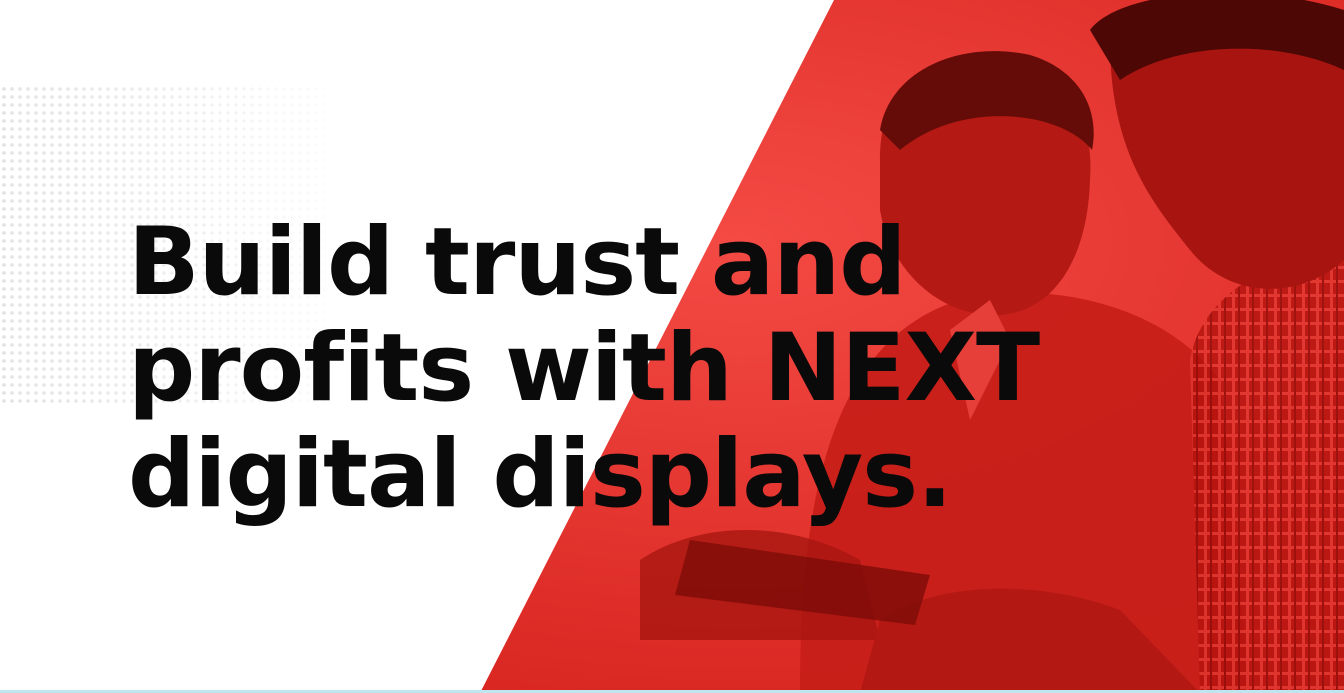 The width and height of the screenshot is (1344, 693). What do you see at coordinates (540, 474) in the screenshot?
I see `headline-line-3: digital displays.` at bounding box center [540, 474].